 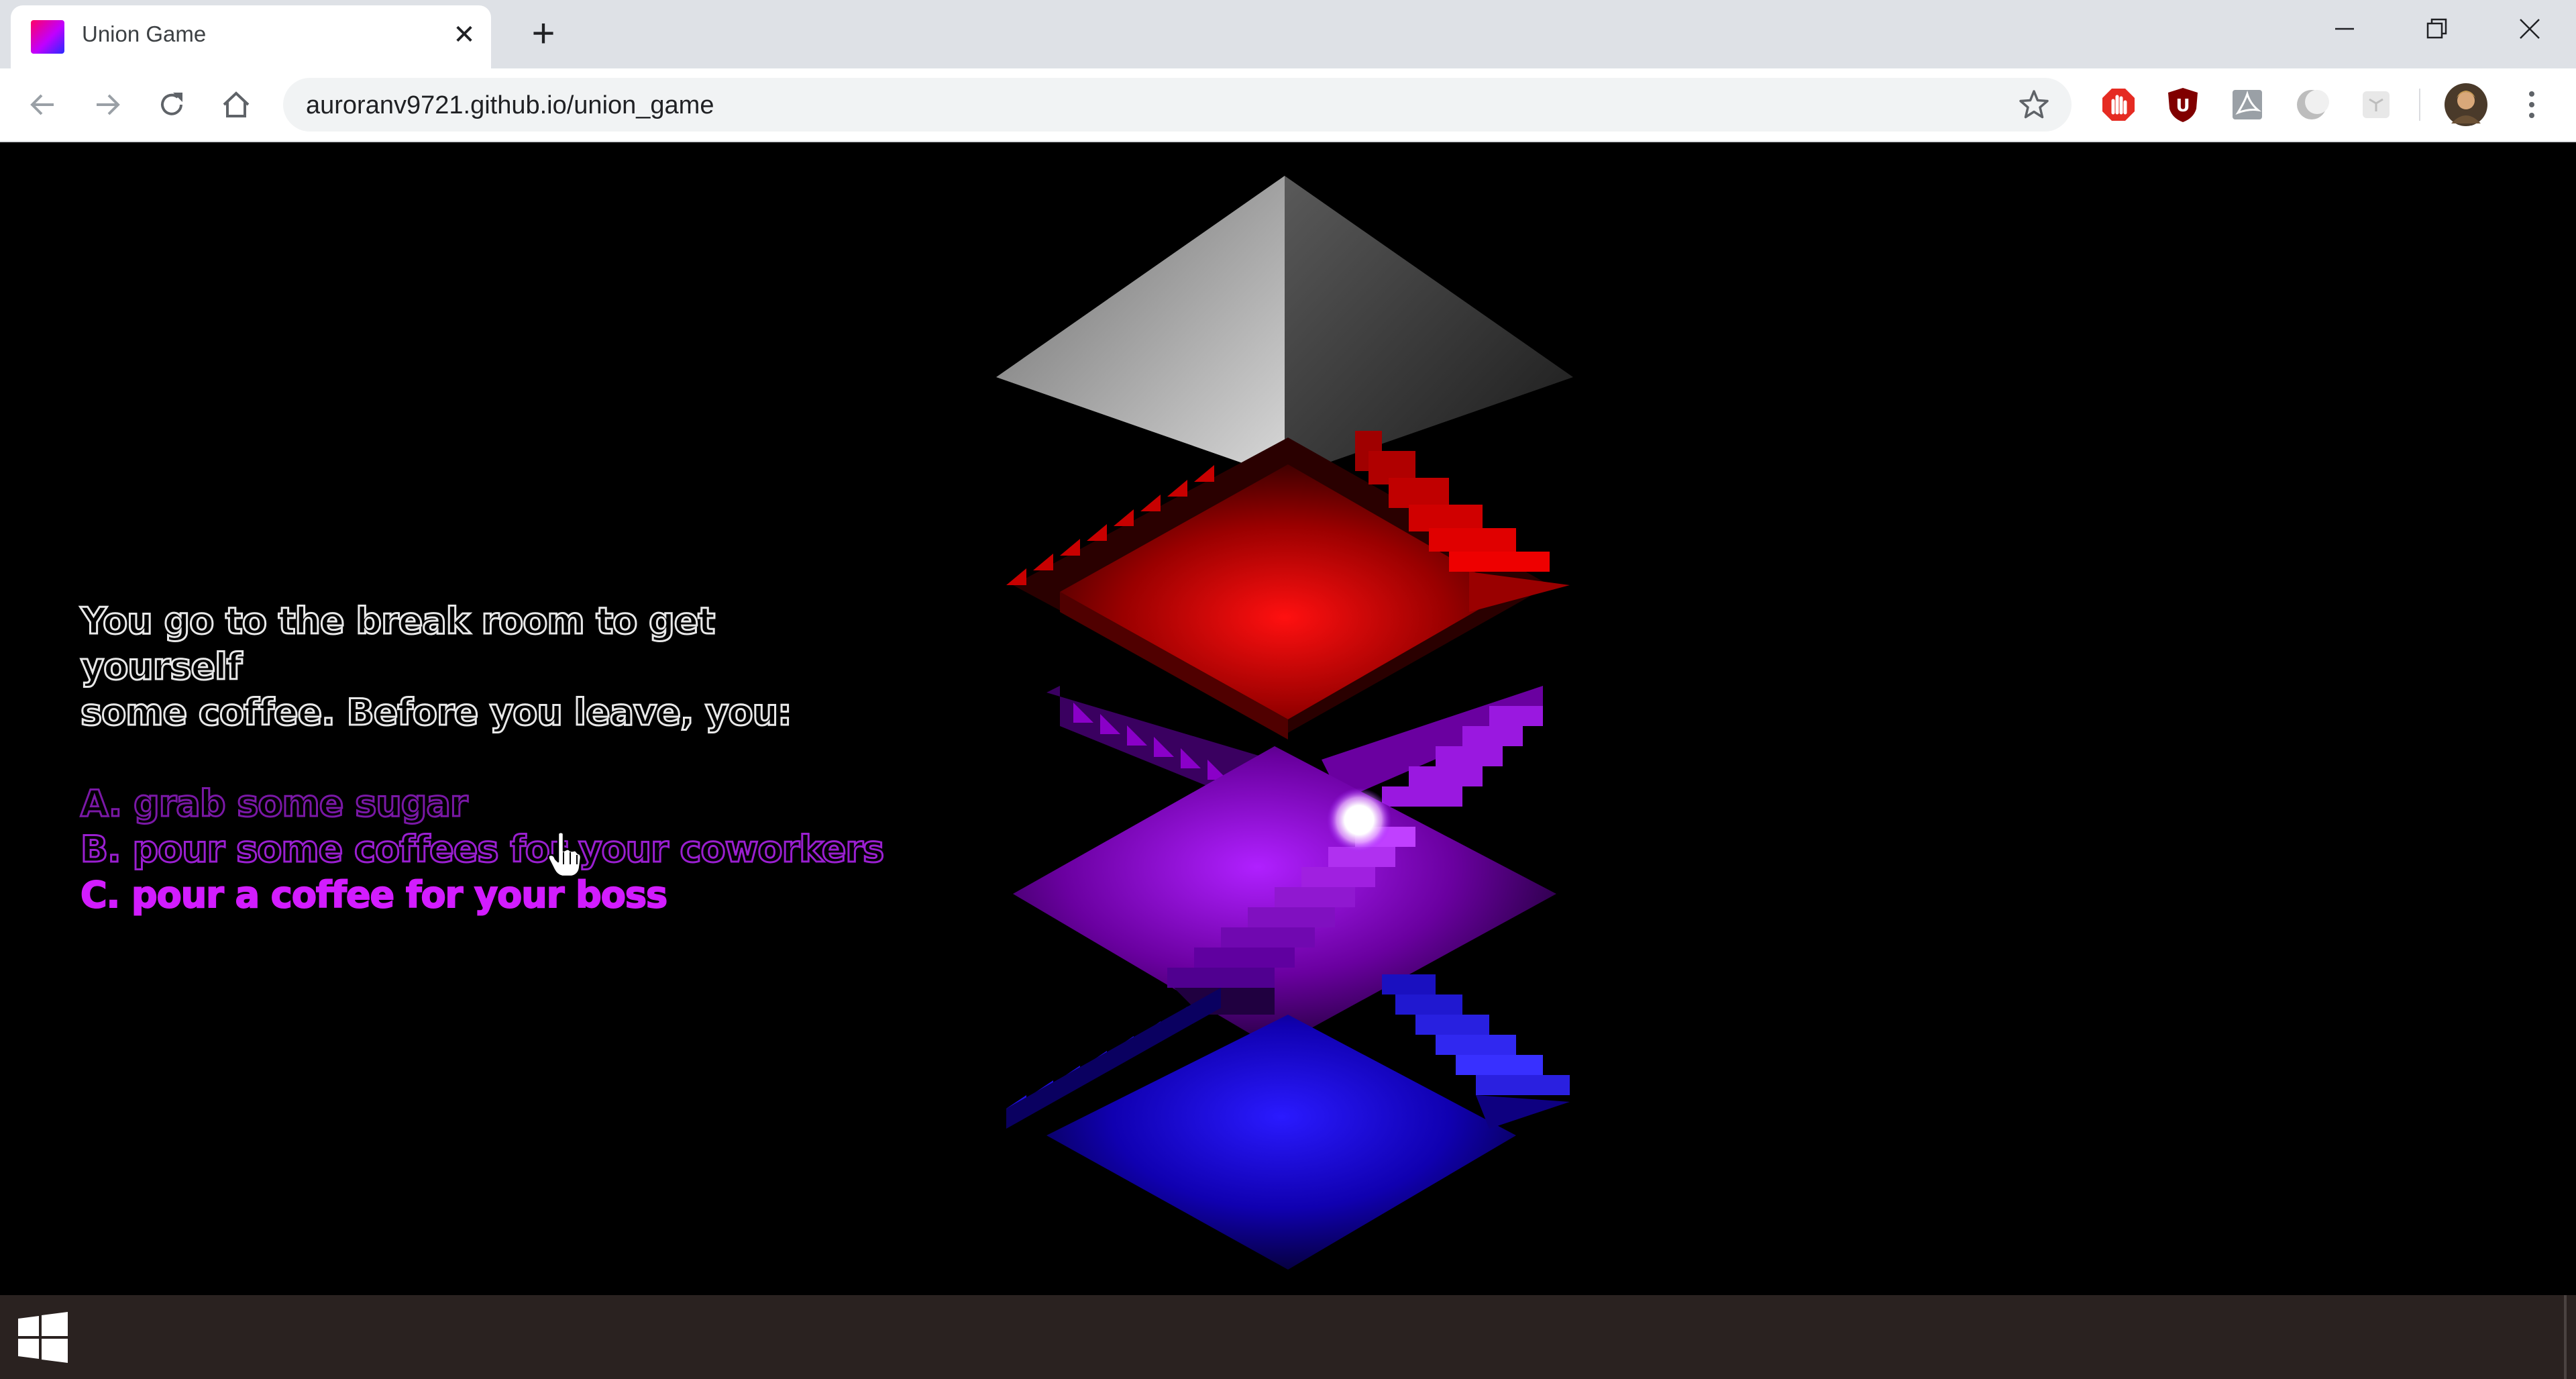 I want to click on reload-icon, so click(x=171, y=104).